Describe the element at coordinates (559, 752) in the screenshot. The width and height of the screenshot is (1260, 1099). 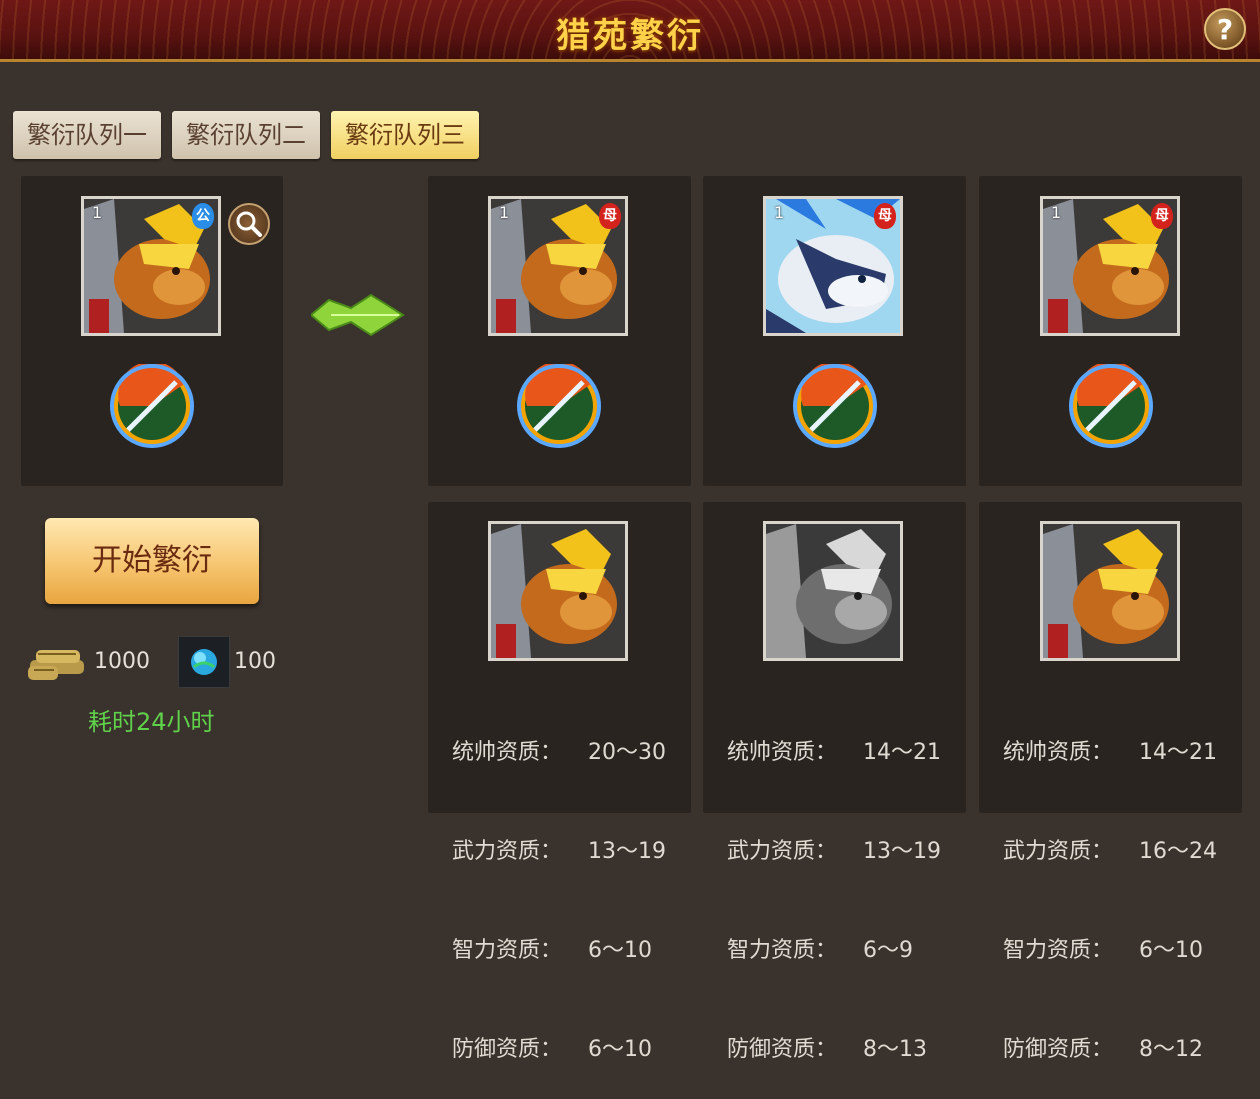
I see `stat-row-command: 统帅资质： 20～30` at that location.